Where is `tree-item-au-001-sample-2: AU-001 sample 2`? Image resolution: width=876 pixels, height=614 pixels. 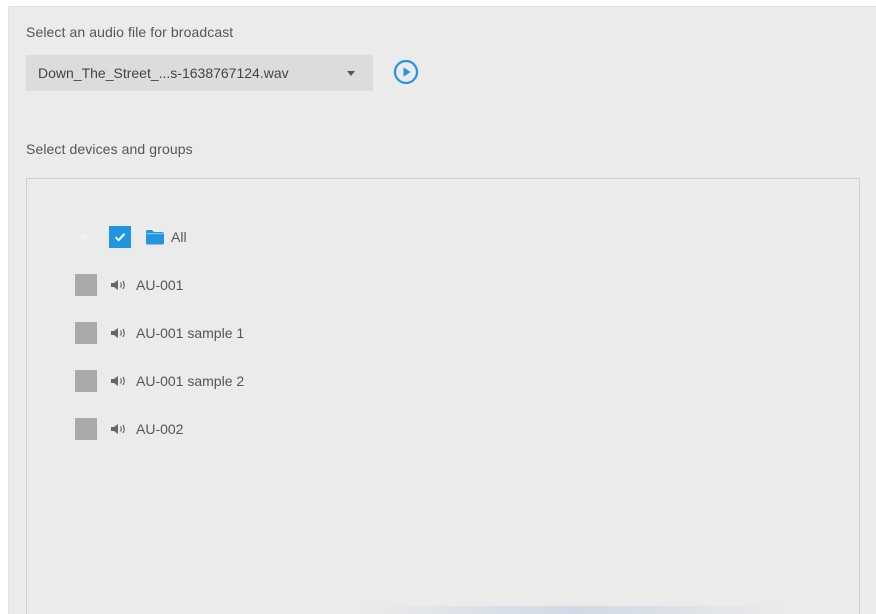
tree-item-au-001-sample-2: AU-001 sample 2 is located at coordinates (159, 381).